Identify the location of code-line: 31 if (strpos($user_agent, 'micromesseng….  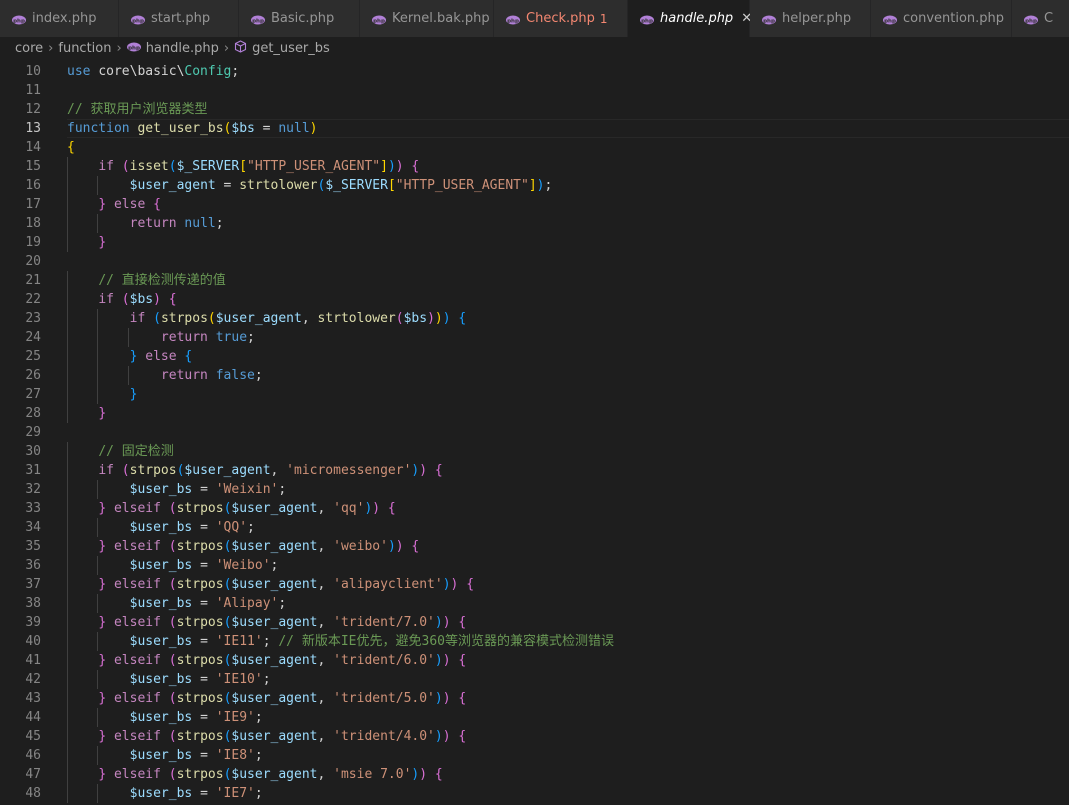
(534, 470).